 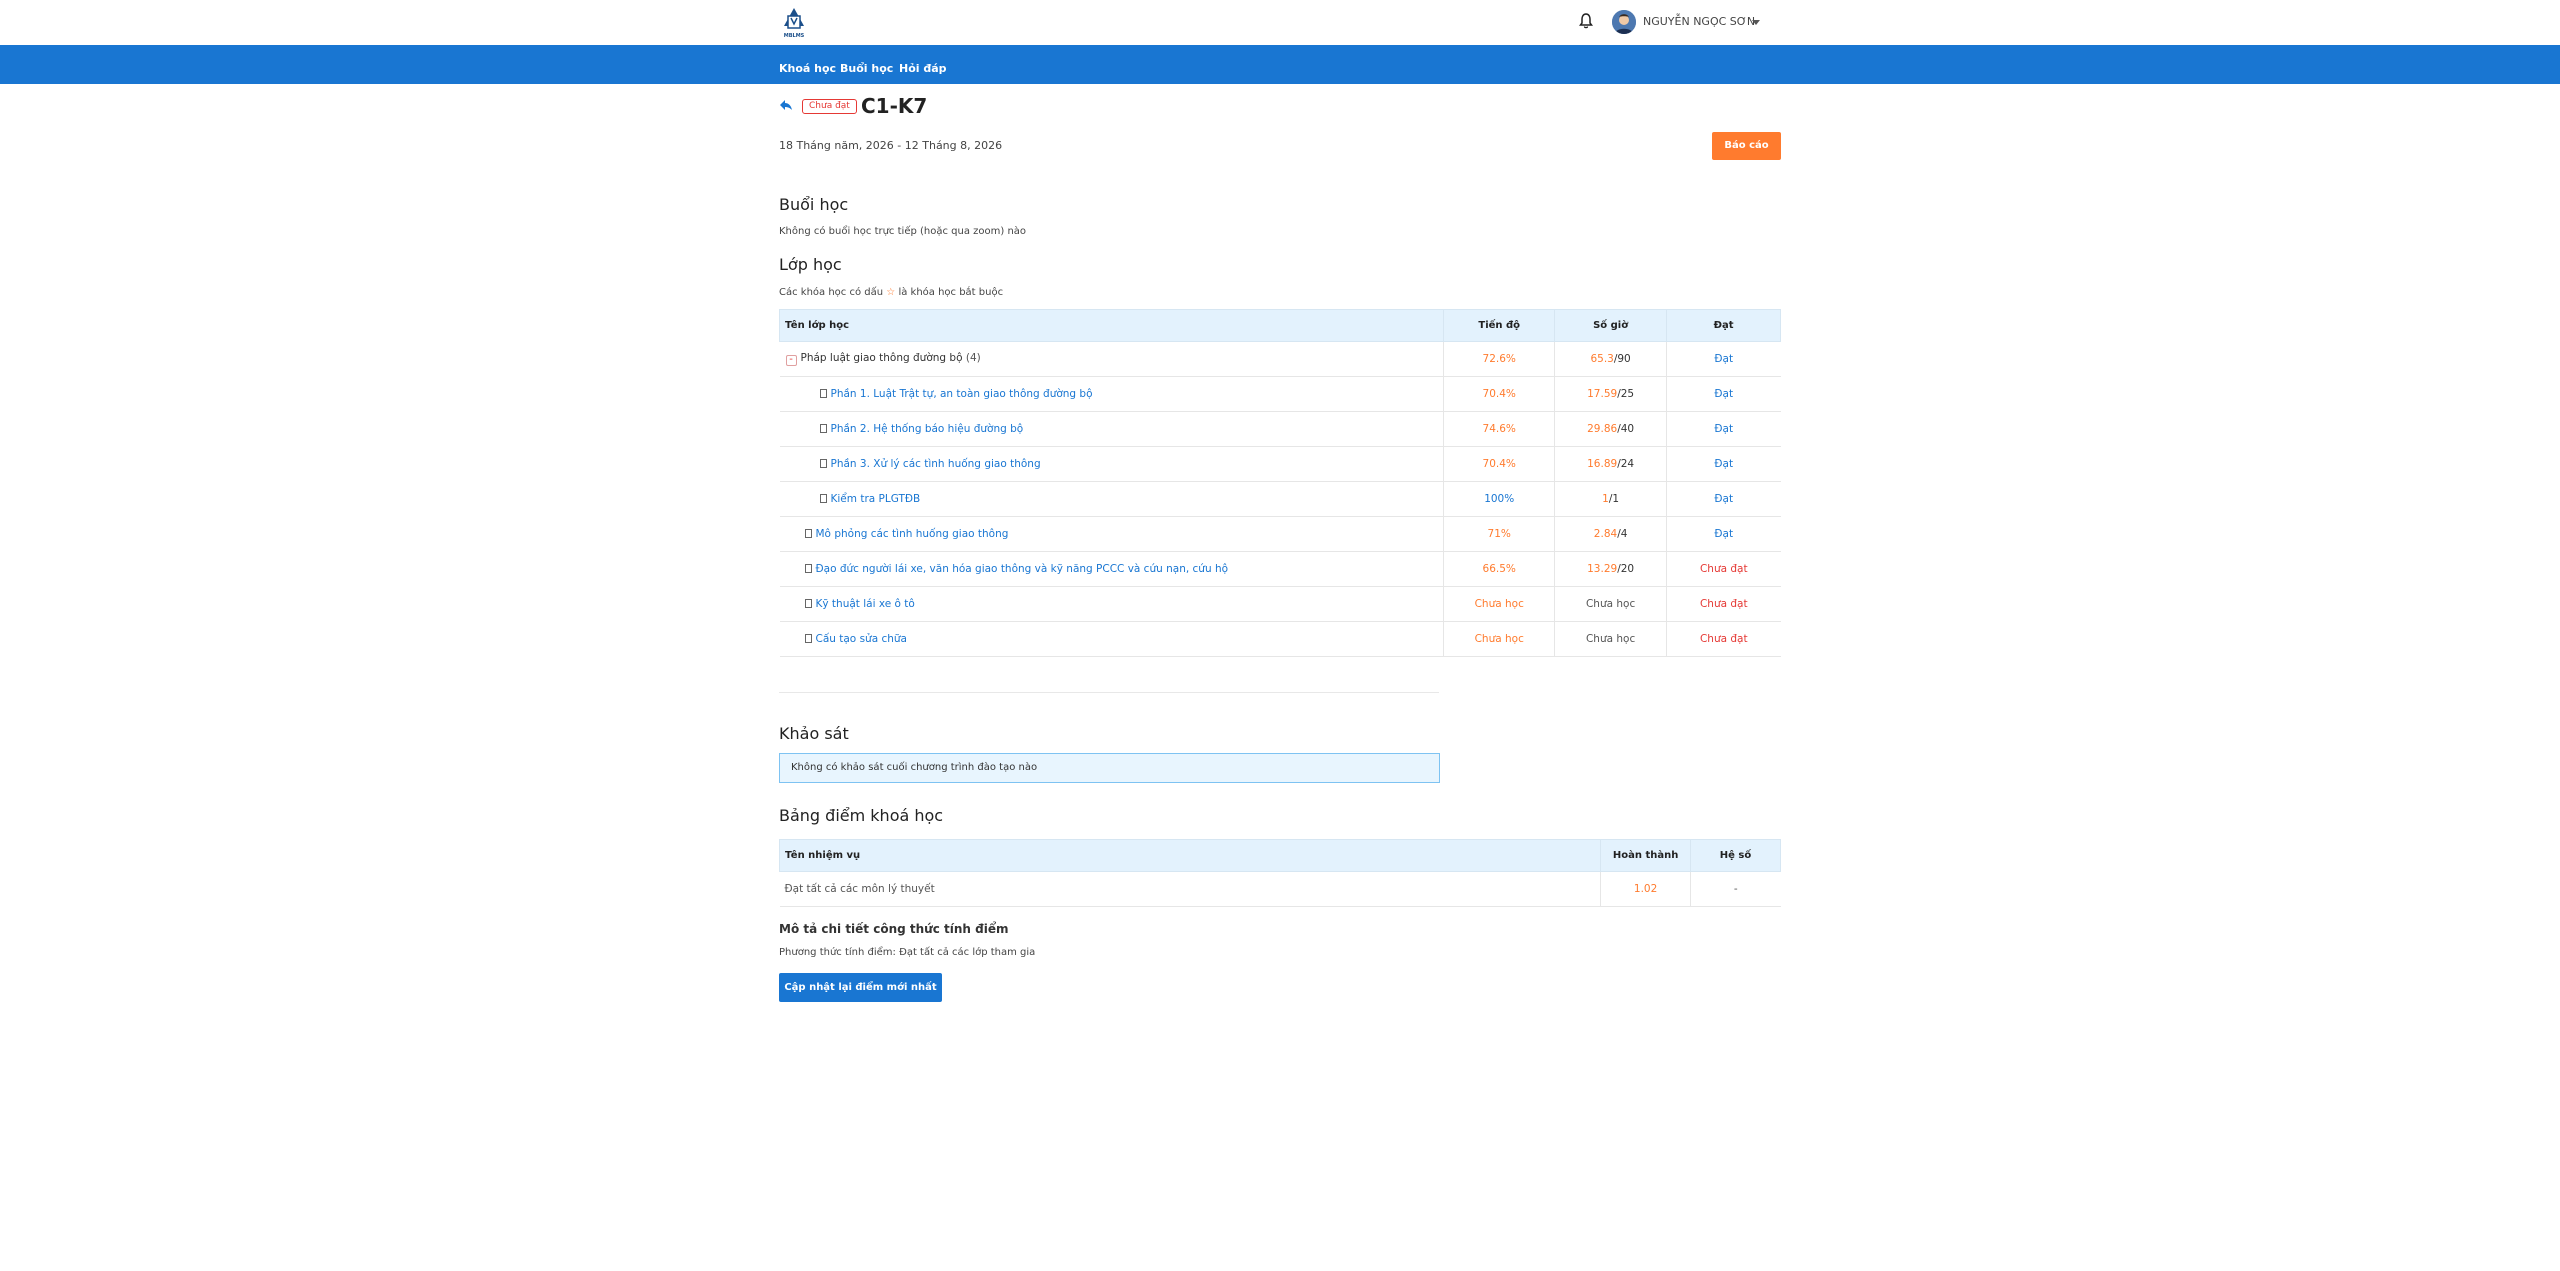 I want to click on class-name-cell: Kiểm tra PLGTĐB, so click(x=1111, y=499).